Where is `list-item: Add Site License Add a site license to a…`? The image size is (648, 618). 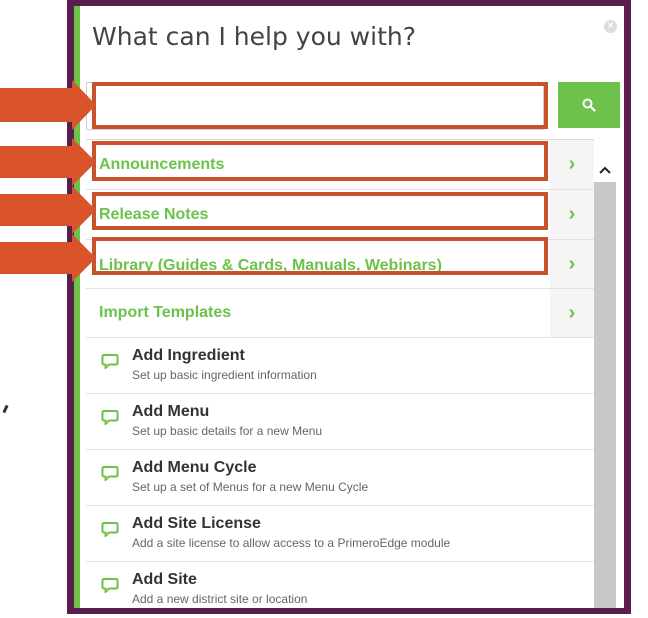
list-item: Add Site License Add a site license to a… is located at coordinates (340, 534).